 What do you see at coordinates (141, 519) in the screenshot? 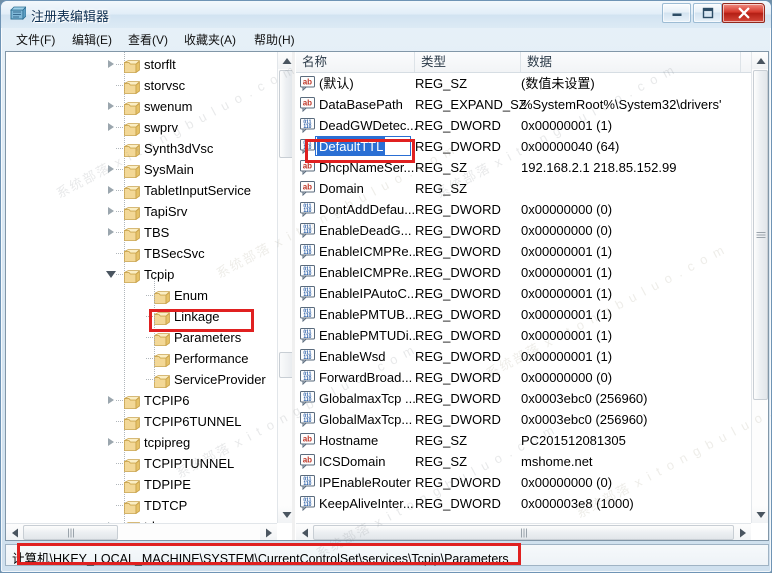
I see `tree-node-tdx: tdx` at bounding box center [141, 519].